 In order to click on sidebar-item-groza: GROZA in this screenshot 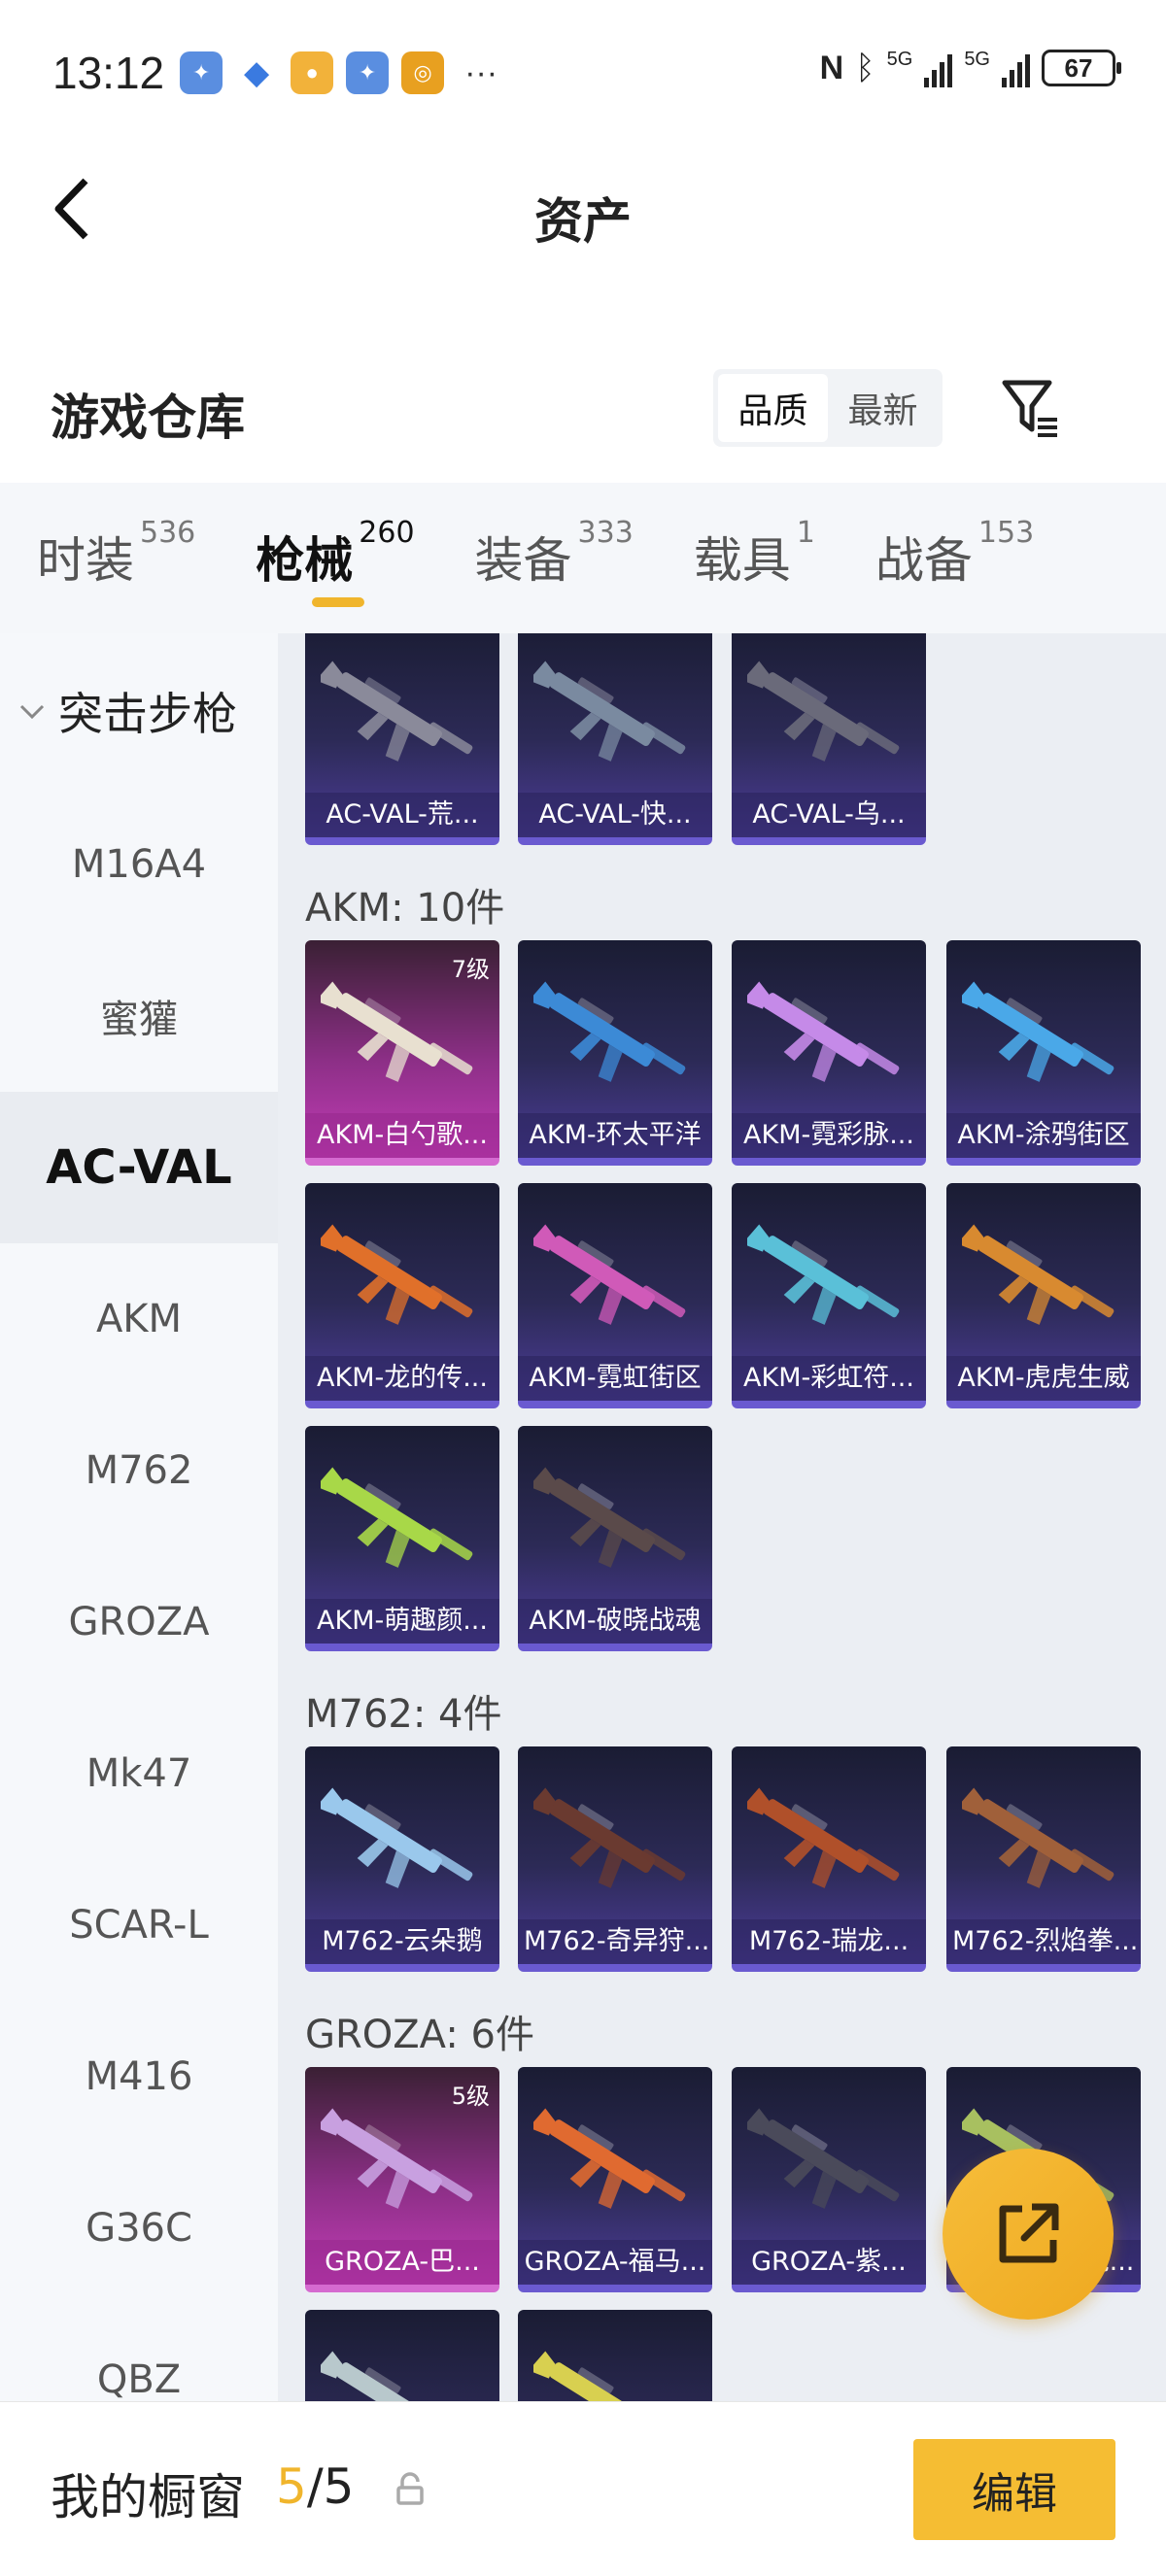, I will do `click(139, 1622)`.